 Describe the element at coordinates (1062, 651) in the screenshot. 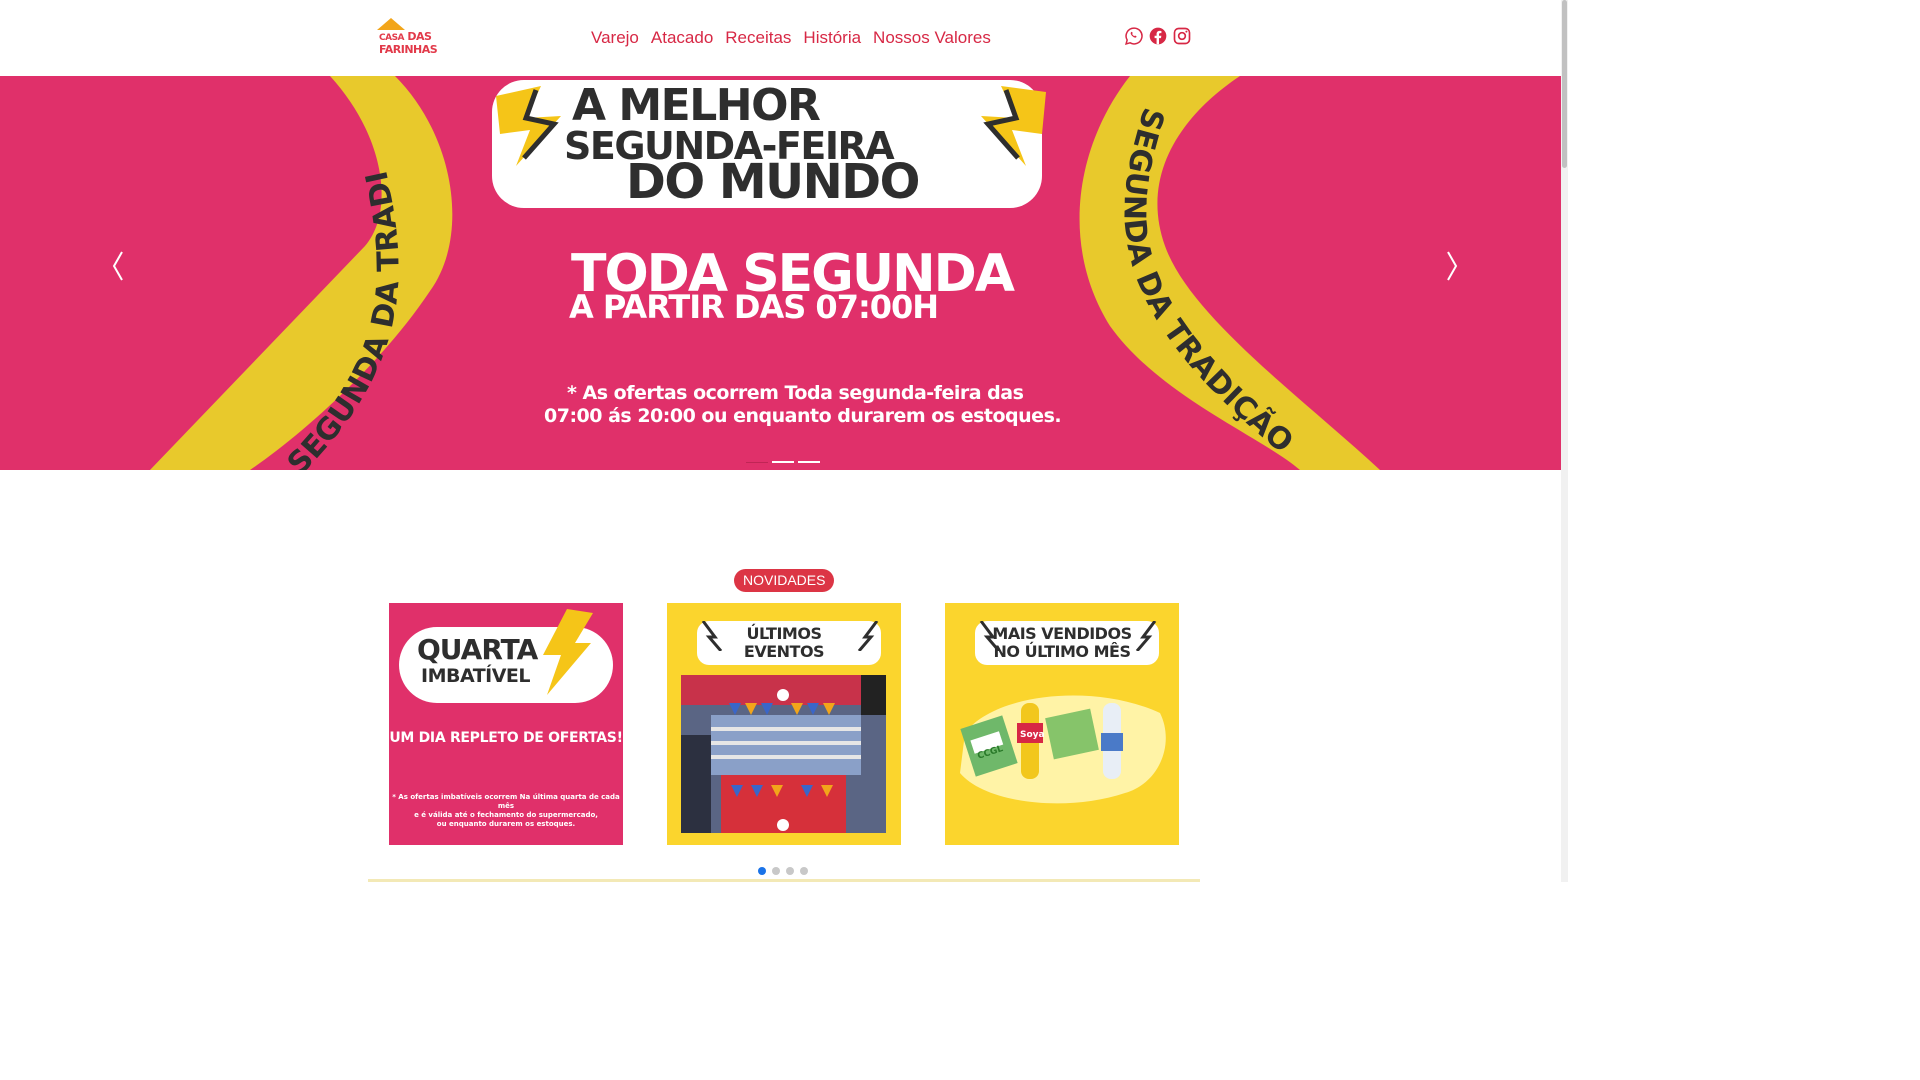

I see `card-title-line2: NO ÚLTIMO MÊS` at that location.